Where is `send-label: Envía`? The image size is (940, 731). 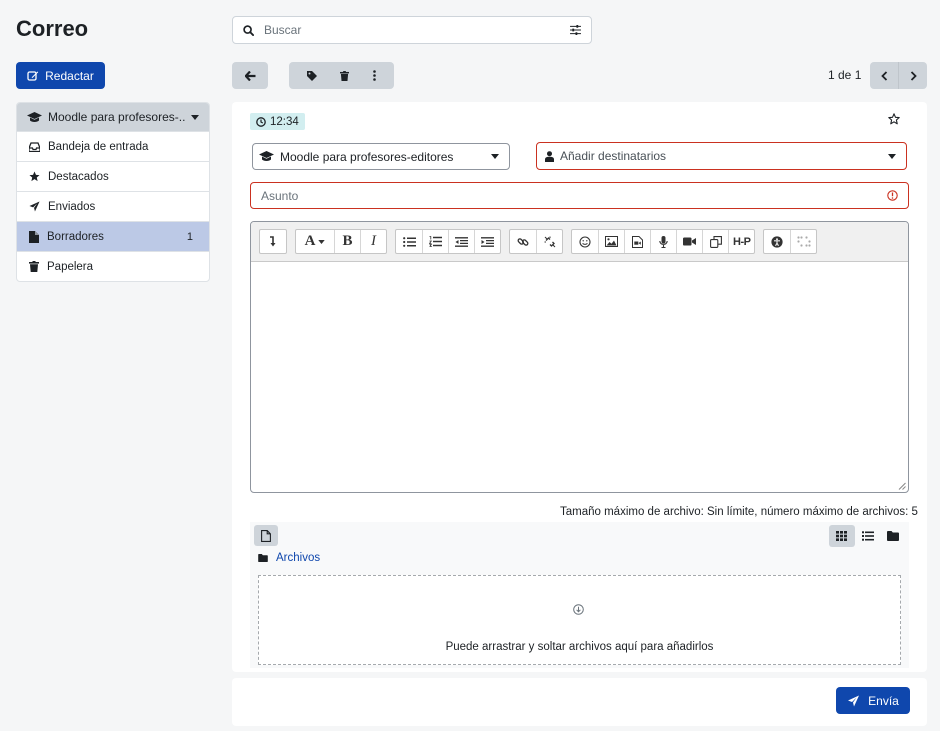 send-label: Envía is located at coordinates (883, 700).